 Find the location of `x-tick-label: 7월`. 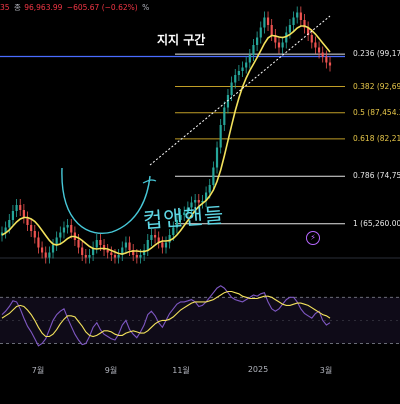

x-tick-label: 7월 is located at coordinates (38, 370).